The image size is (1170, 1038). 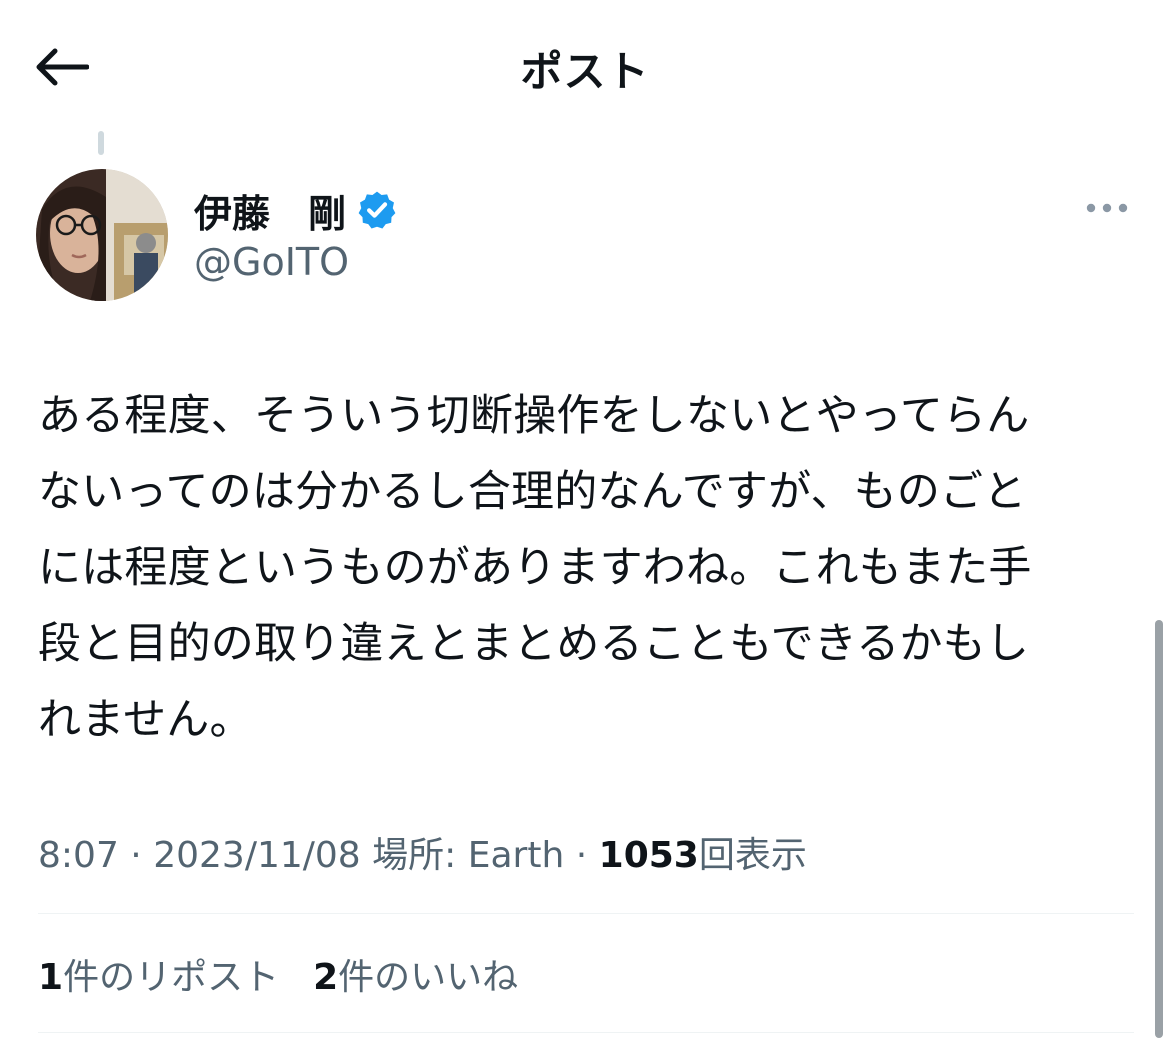 I want to click on ellipsis-icon, so click(x=1107, y=208).